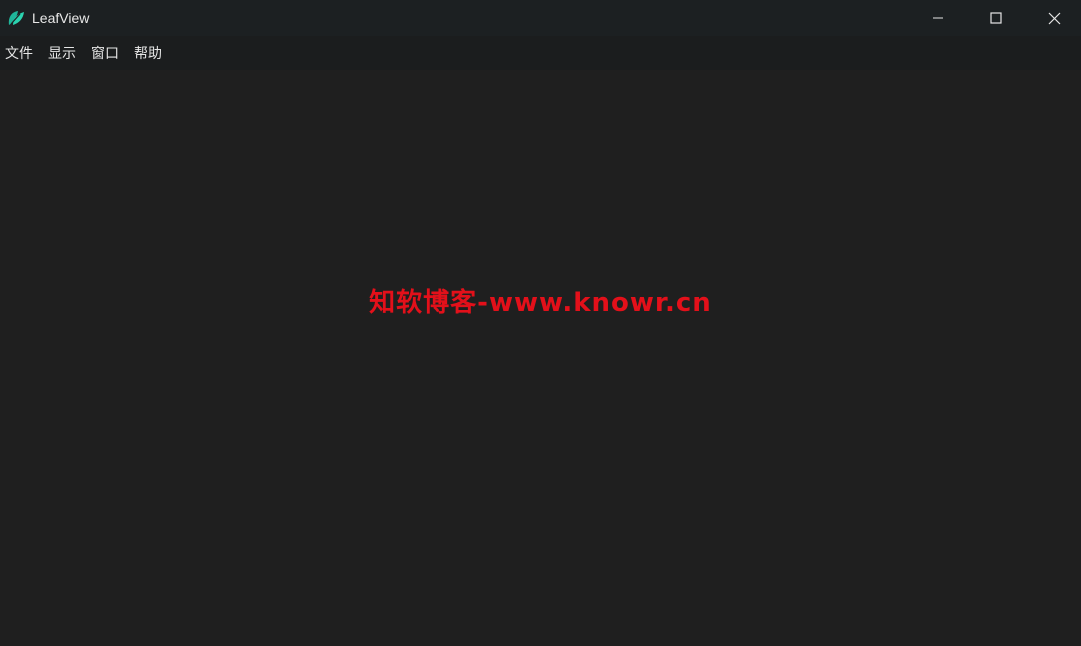 The image size is (1081, 646). Describe the element at coordinates (148, 53) in the screenshot. I see `menu-help: 帮助` at that location.